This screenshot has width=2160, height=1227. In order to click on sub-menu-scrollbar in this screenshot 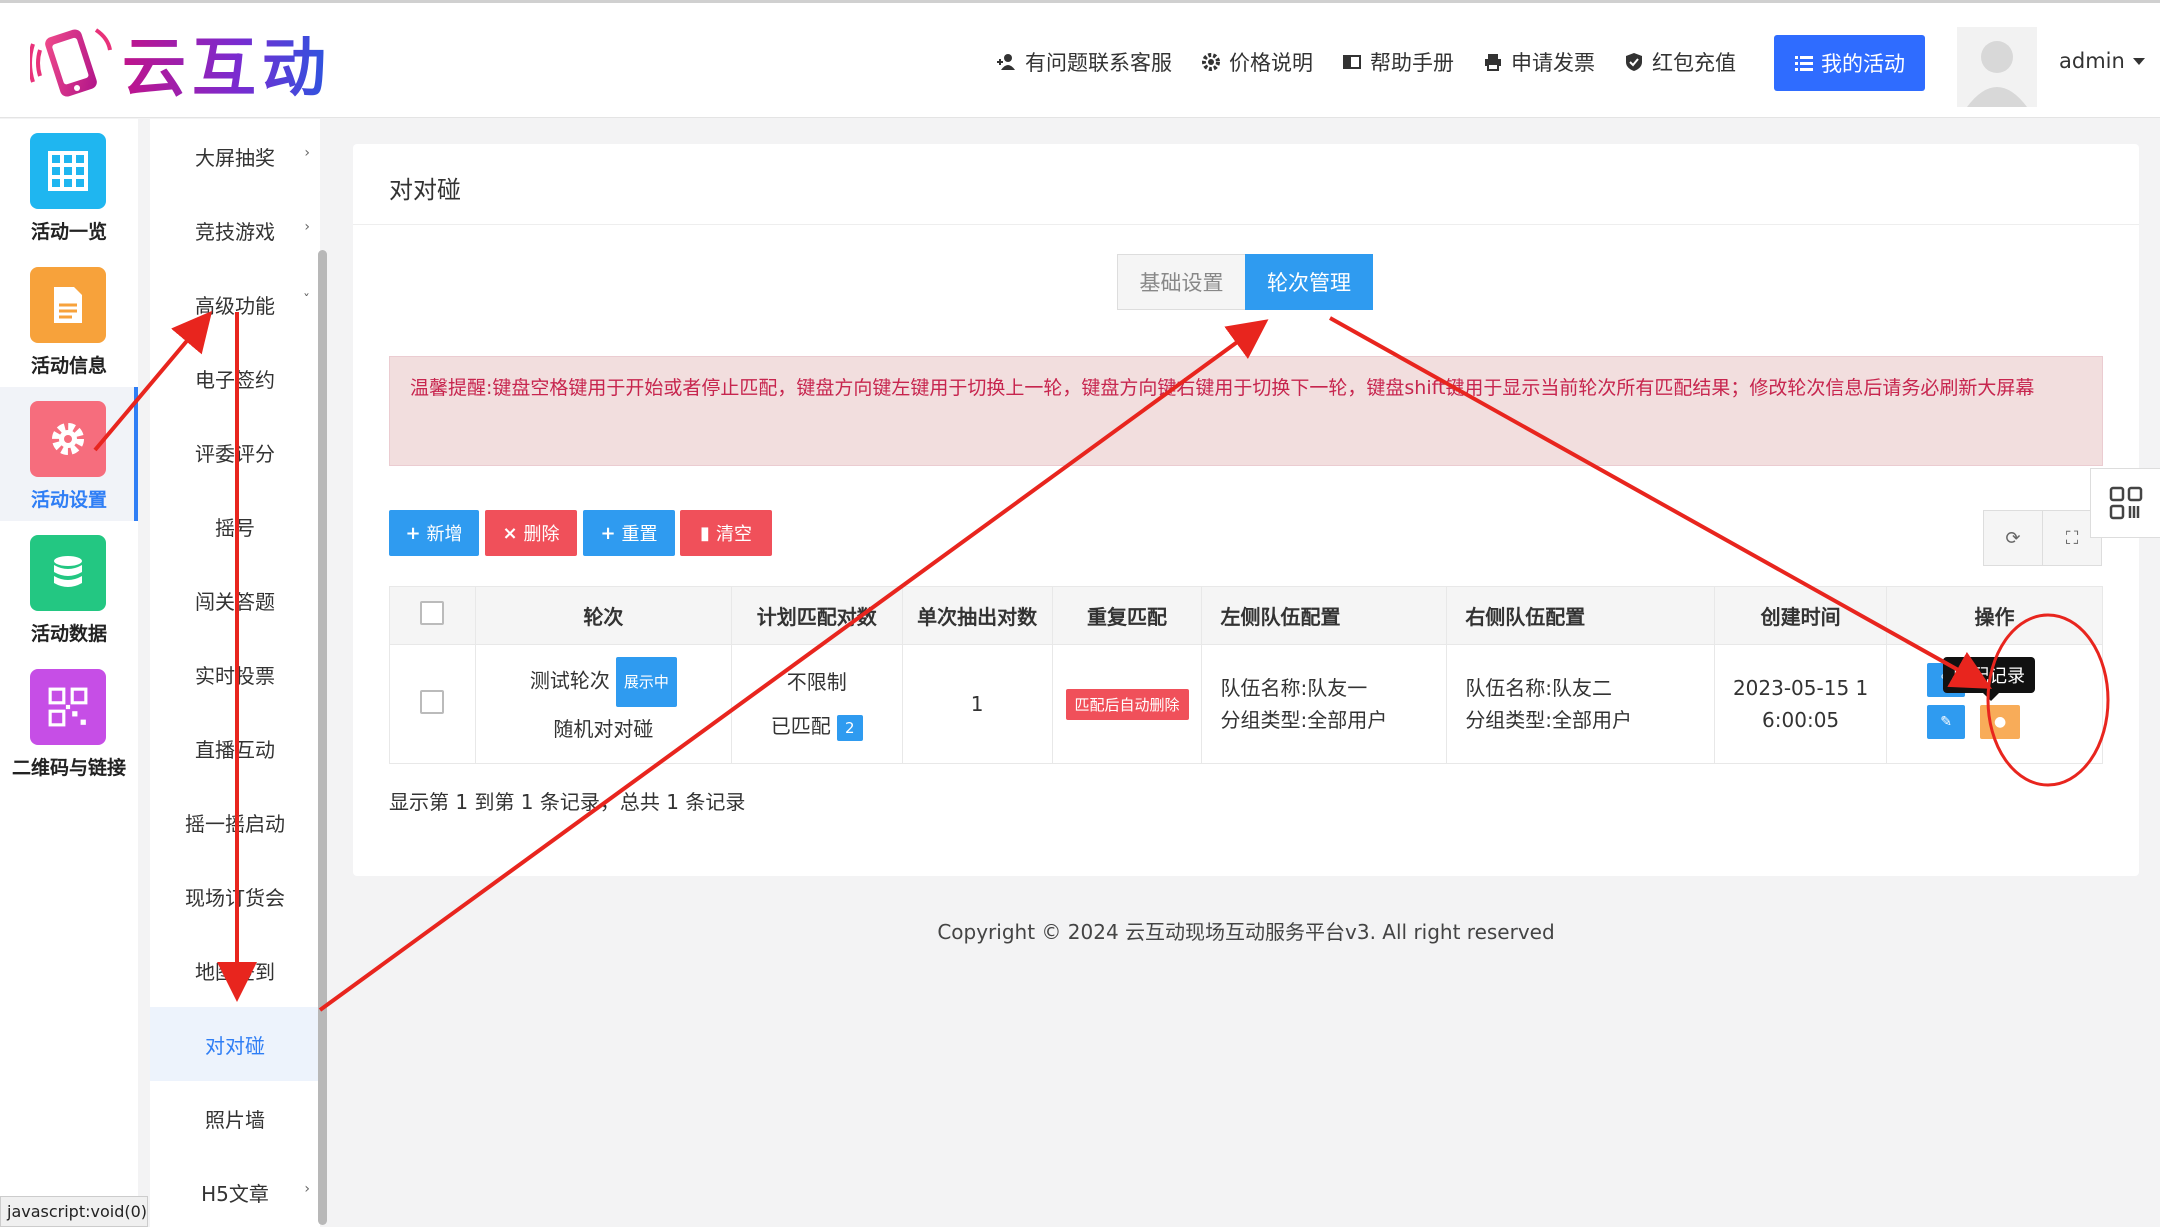, I will do `click(322, 737)`.